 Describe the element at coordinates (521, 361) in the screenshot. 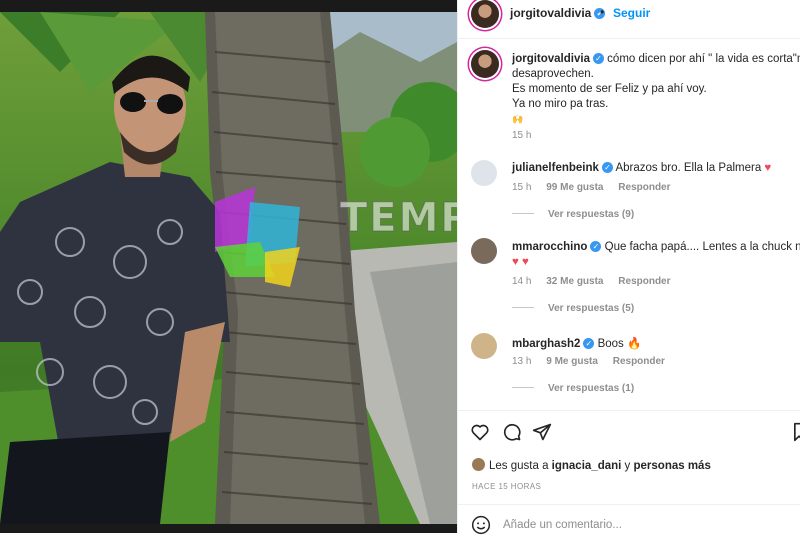

I see `comment-time: 13 h` at that location.